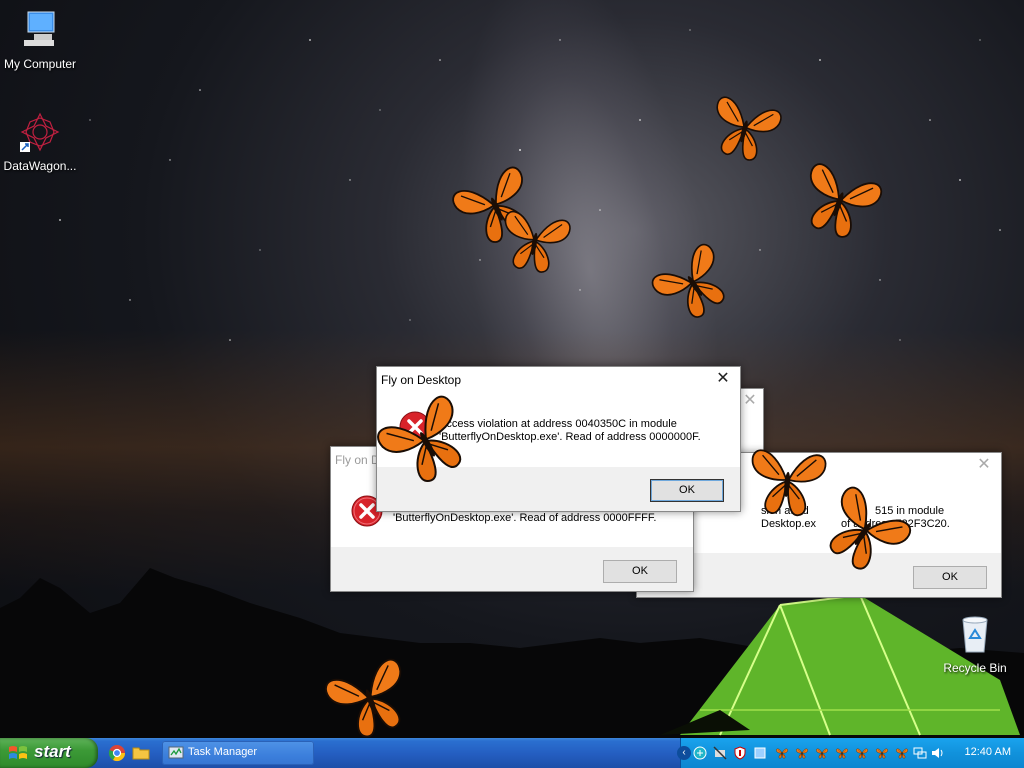  Describe the element at coordinates (141, 753) in the screenshot. I see `folder-icon` at that location.